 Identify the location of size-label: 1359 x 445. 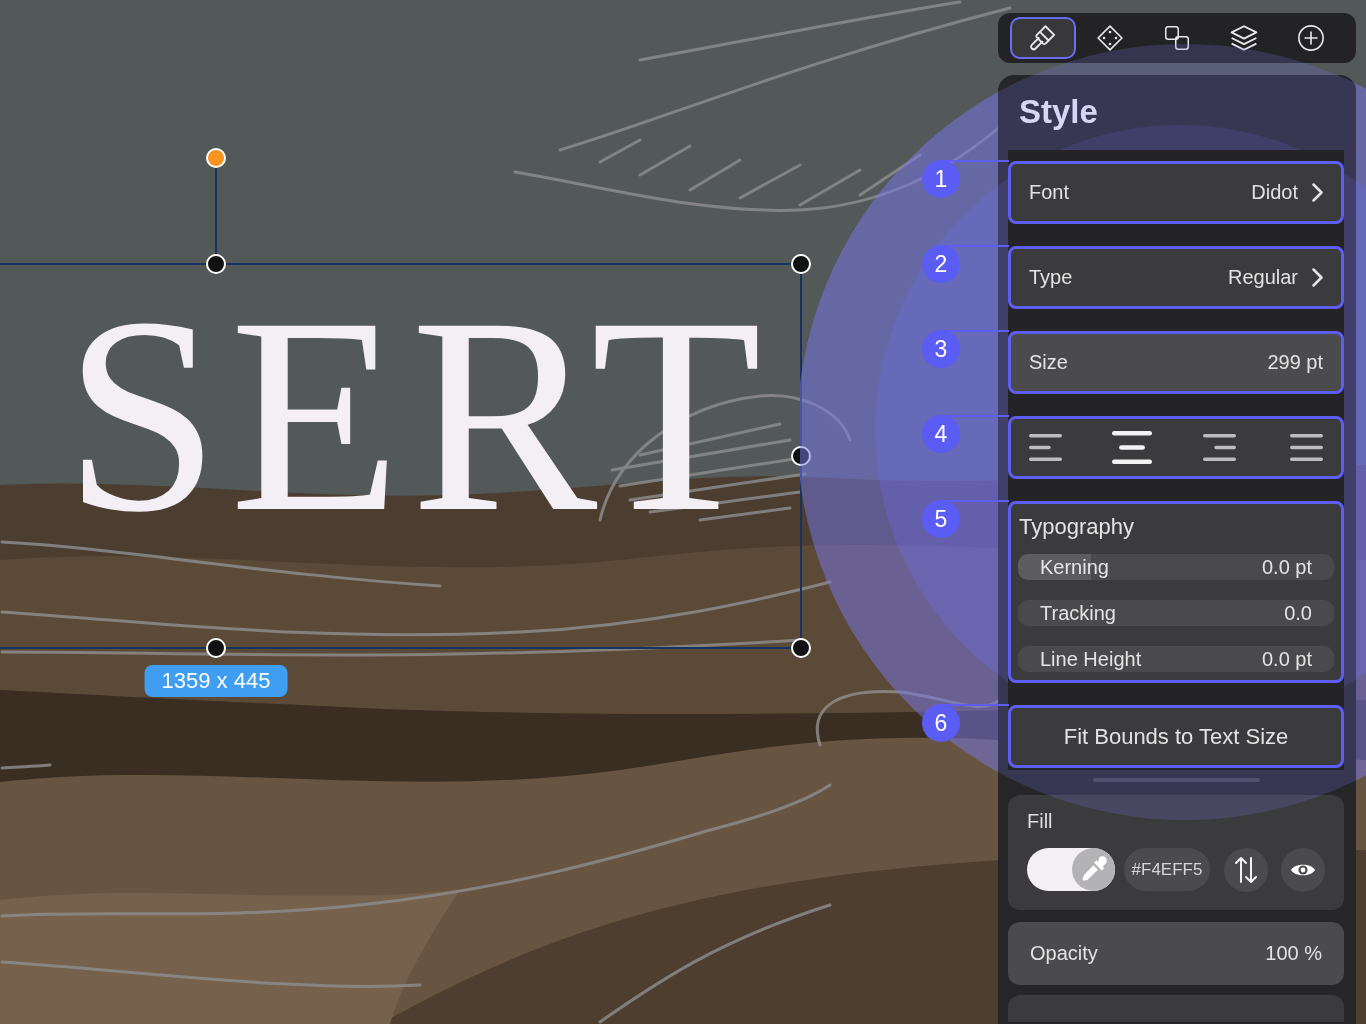
(216, 681).